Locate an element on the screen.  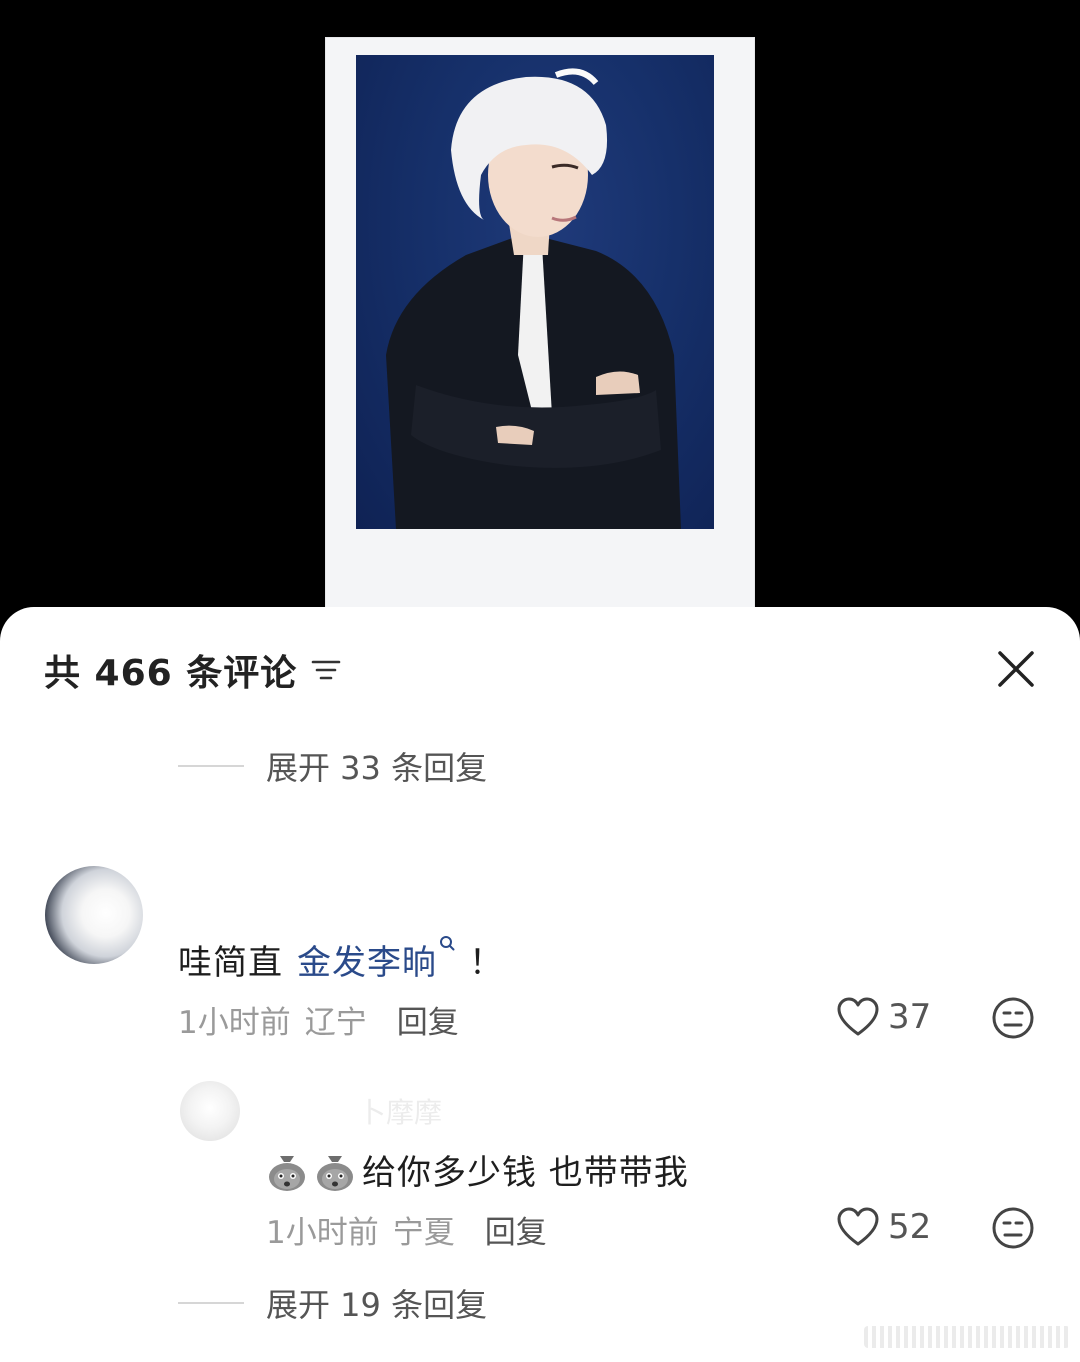
comment-sheet-header: 共 466 条评论 is located at coordinates (192, 670).